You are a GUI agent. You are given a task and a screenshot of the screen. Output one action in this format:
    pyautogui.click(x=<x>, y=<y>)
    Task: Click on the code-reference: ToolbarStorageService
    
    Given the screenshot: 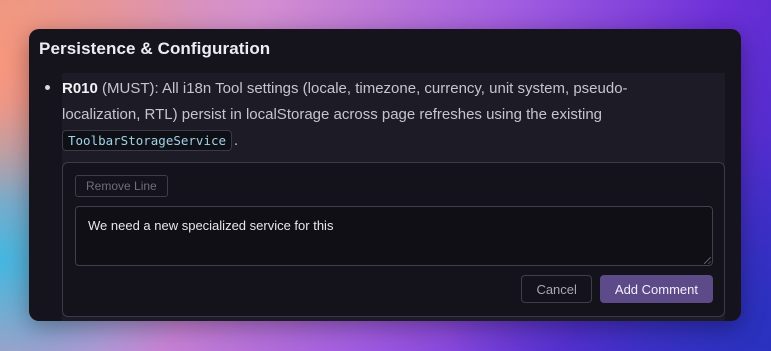 What is the action you would take?
    pyautogui.click(x=147, y=140)
    